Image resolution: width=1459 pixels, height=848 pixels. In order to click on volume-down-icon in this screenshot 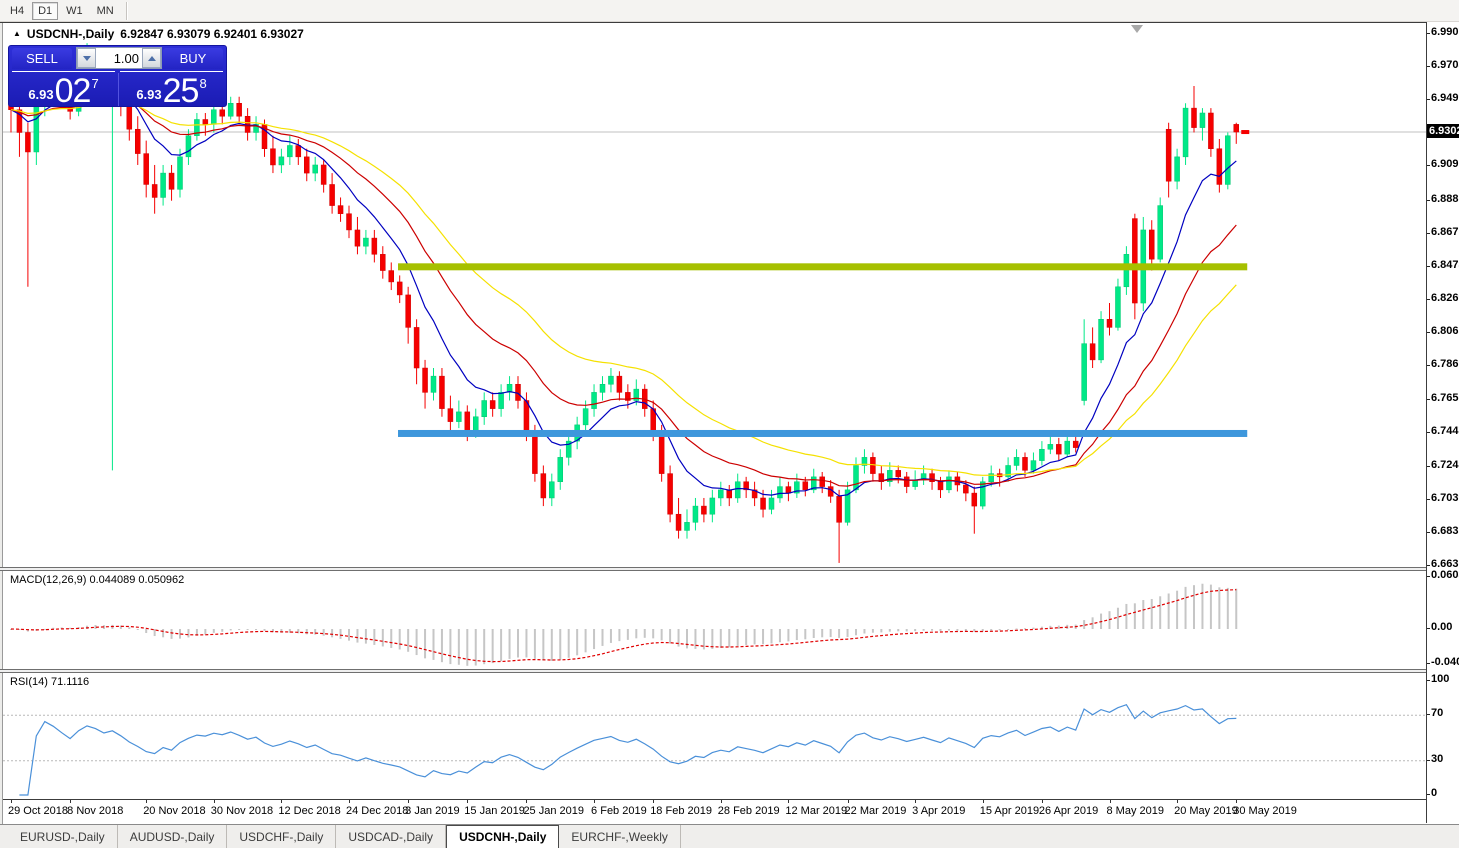, I will do `click(86, 58)`.